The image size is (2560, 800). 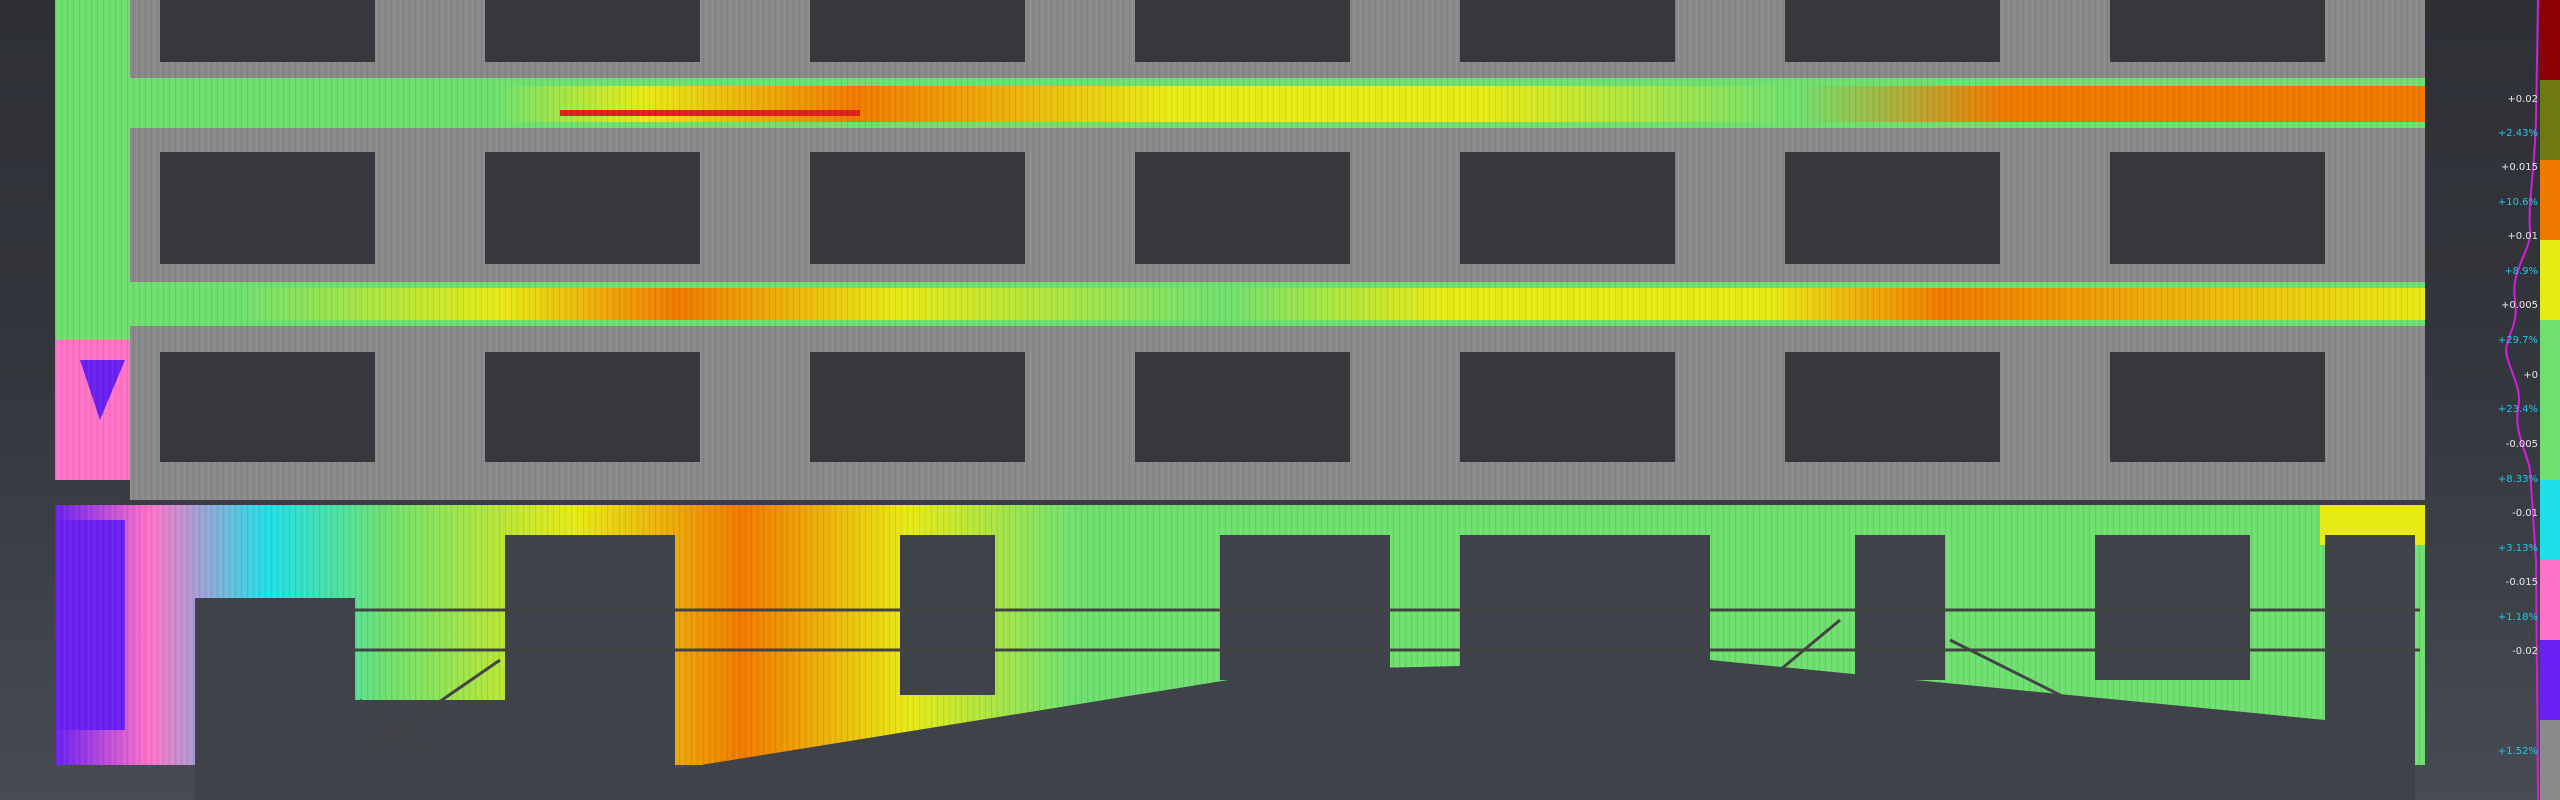 I want to click on scale-label: -0.005, so click(x=2521, y=444).